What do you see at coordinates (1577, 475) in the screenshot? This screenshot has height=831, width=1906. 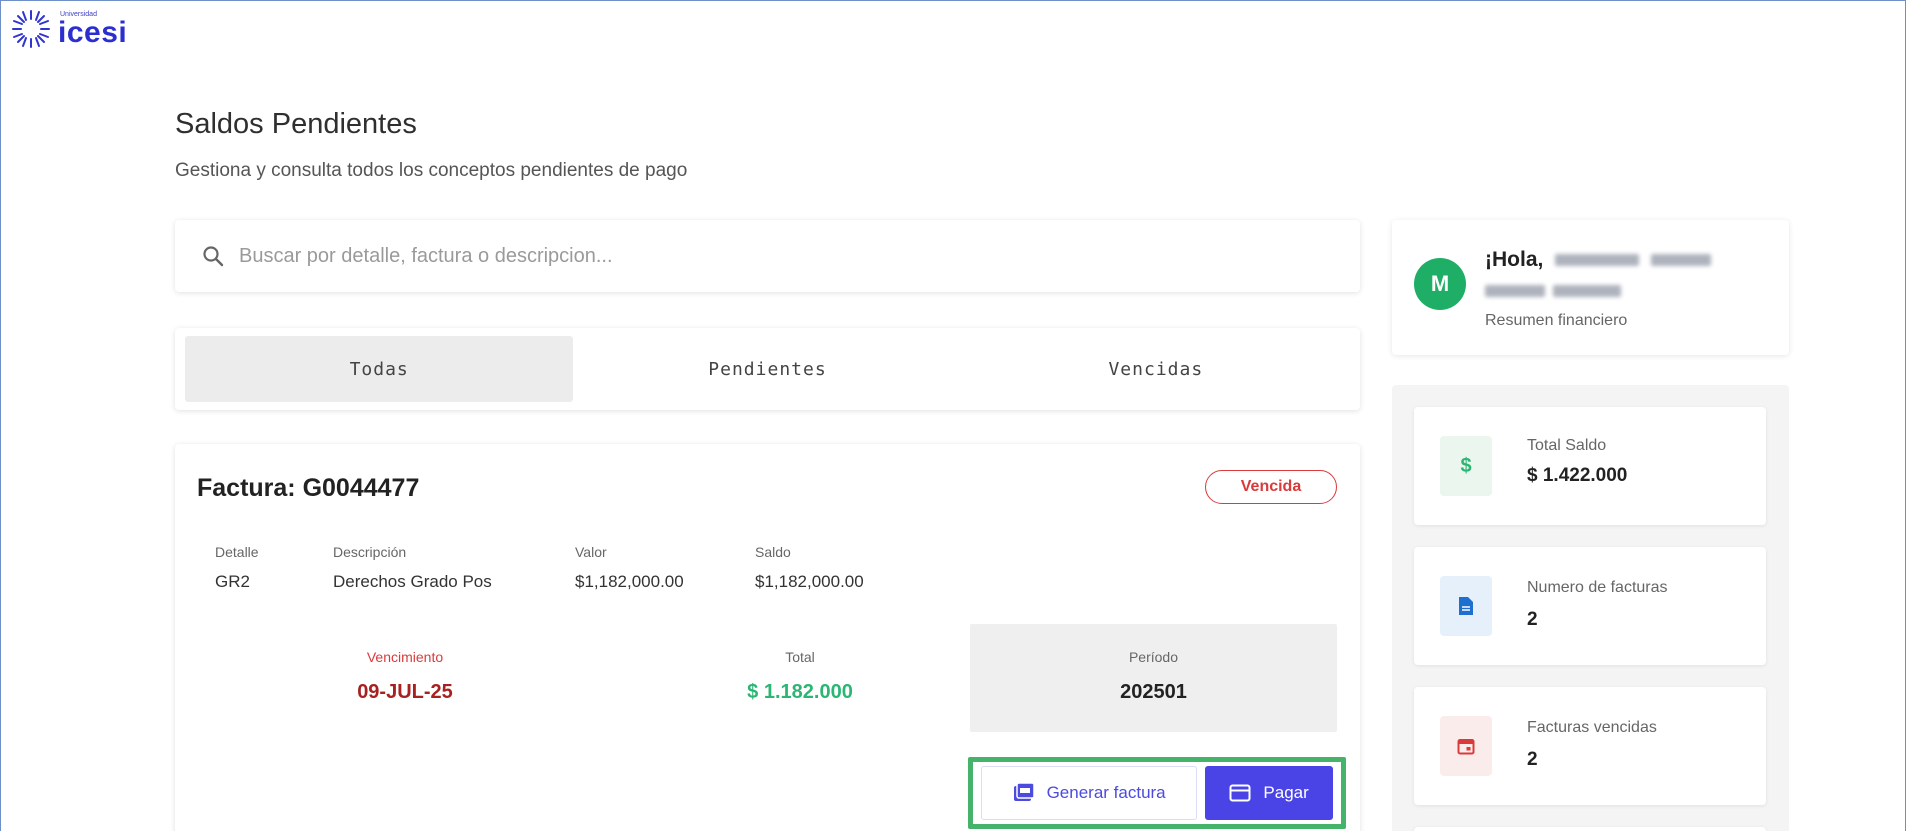 I see `stat-value: $ 1.422.000` at bounding box center [1577, 475].